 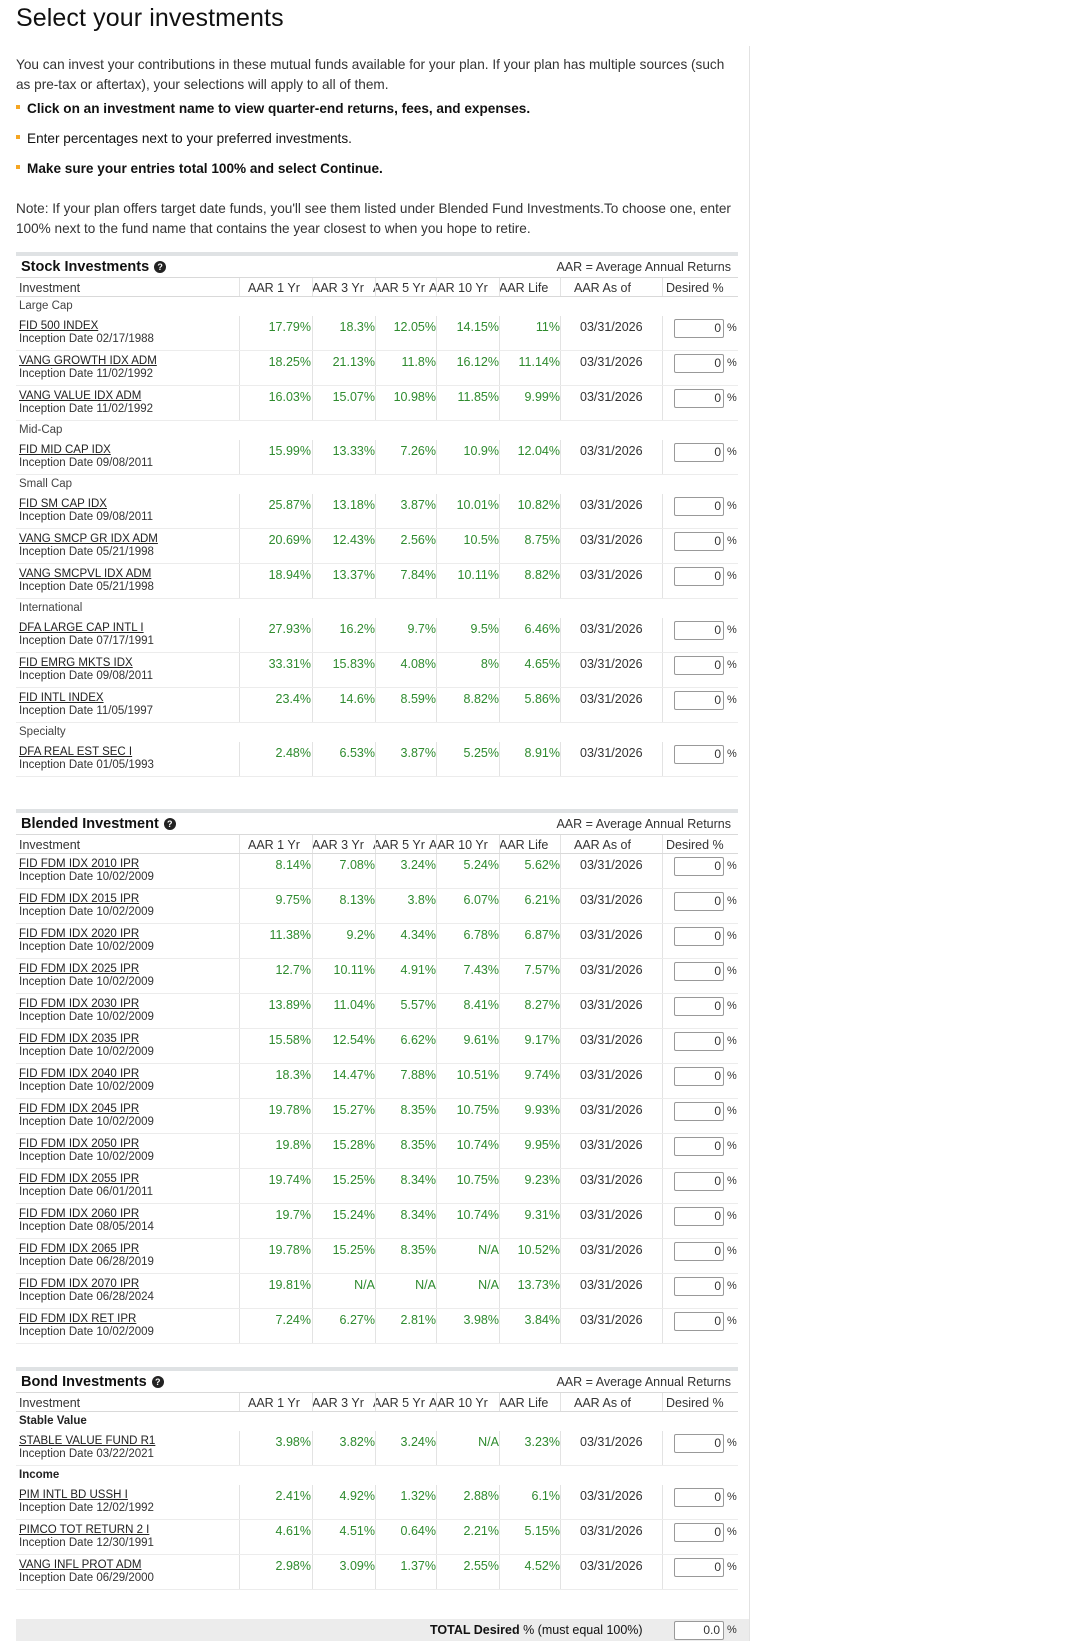 I want to click on fund-name-link: VANG VALUE IDX ADM, so click(x=80, y=396).